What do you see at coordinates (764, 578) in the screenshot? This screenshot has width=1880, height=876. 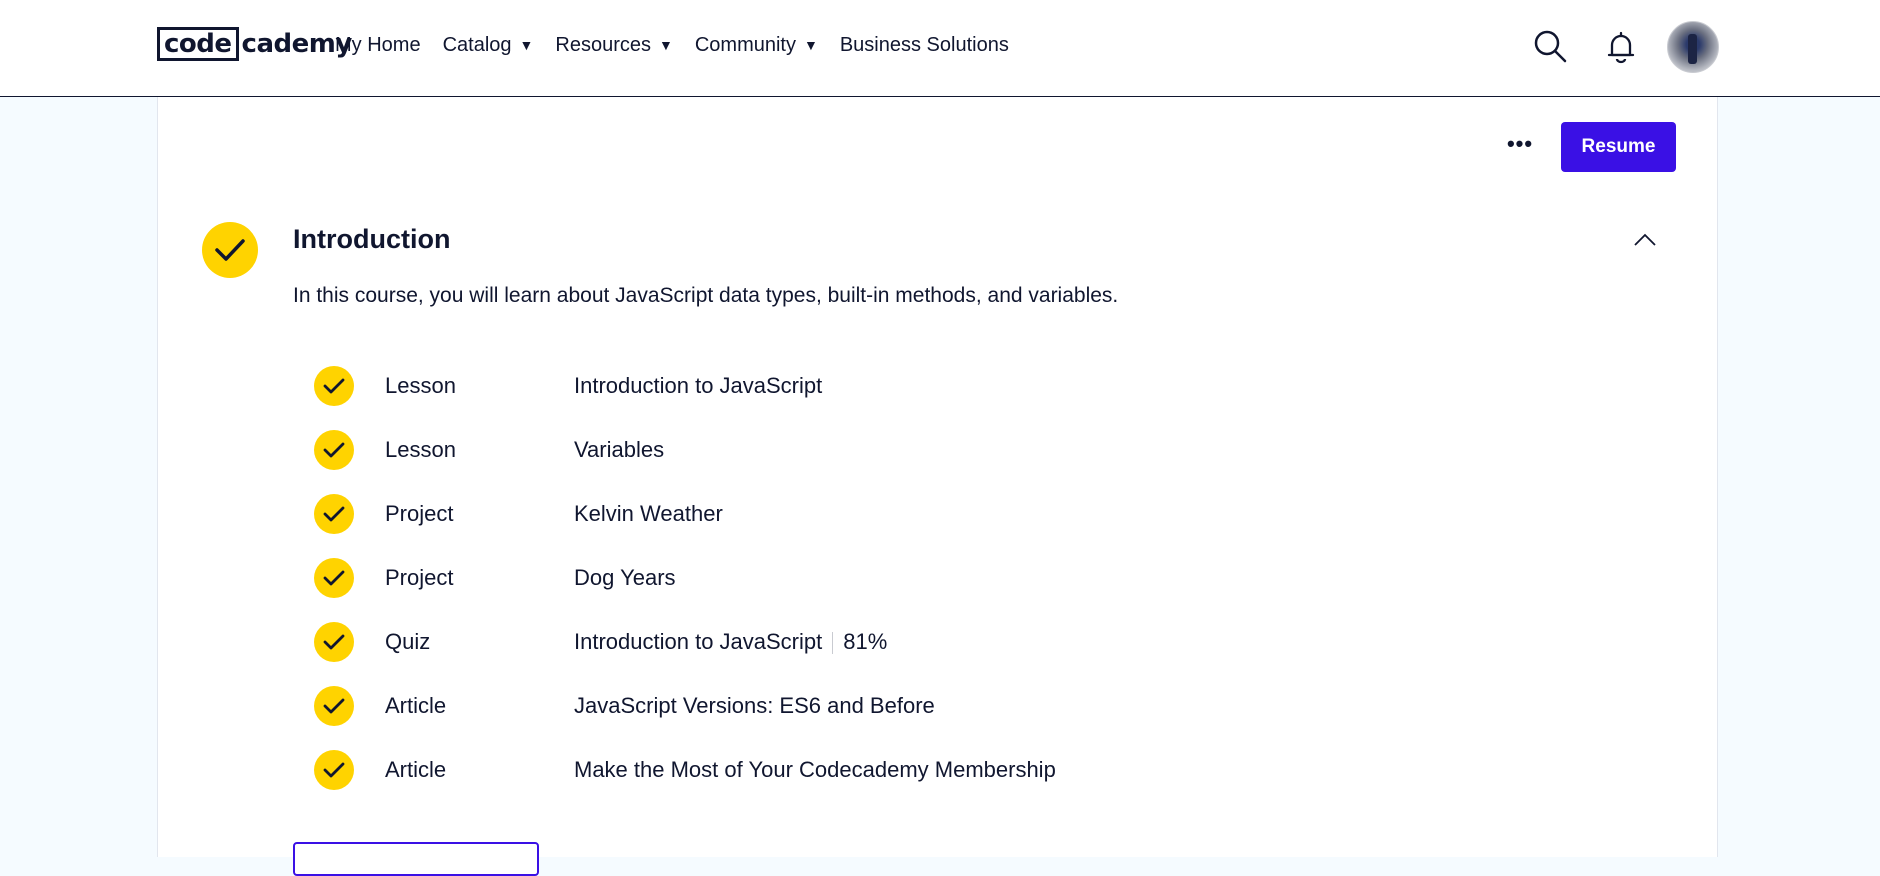 I see `list-item: Project Dog Years` at bounding box center [764, 578].